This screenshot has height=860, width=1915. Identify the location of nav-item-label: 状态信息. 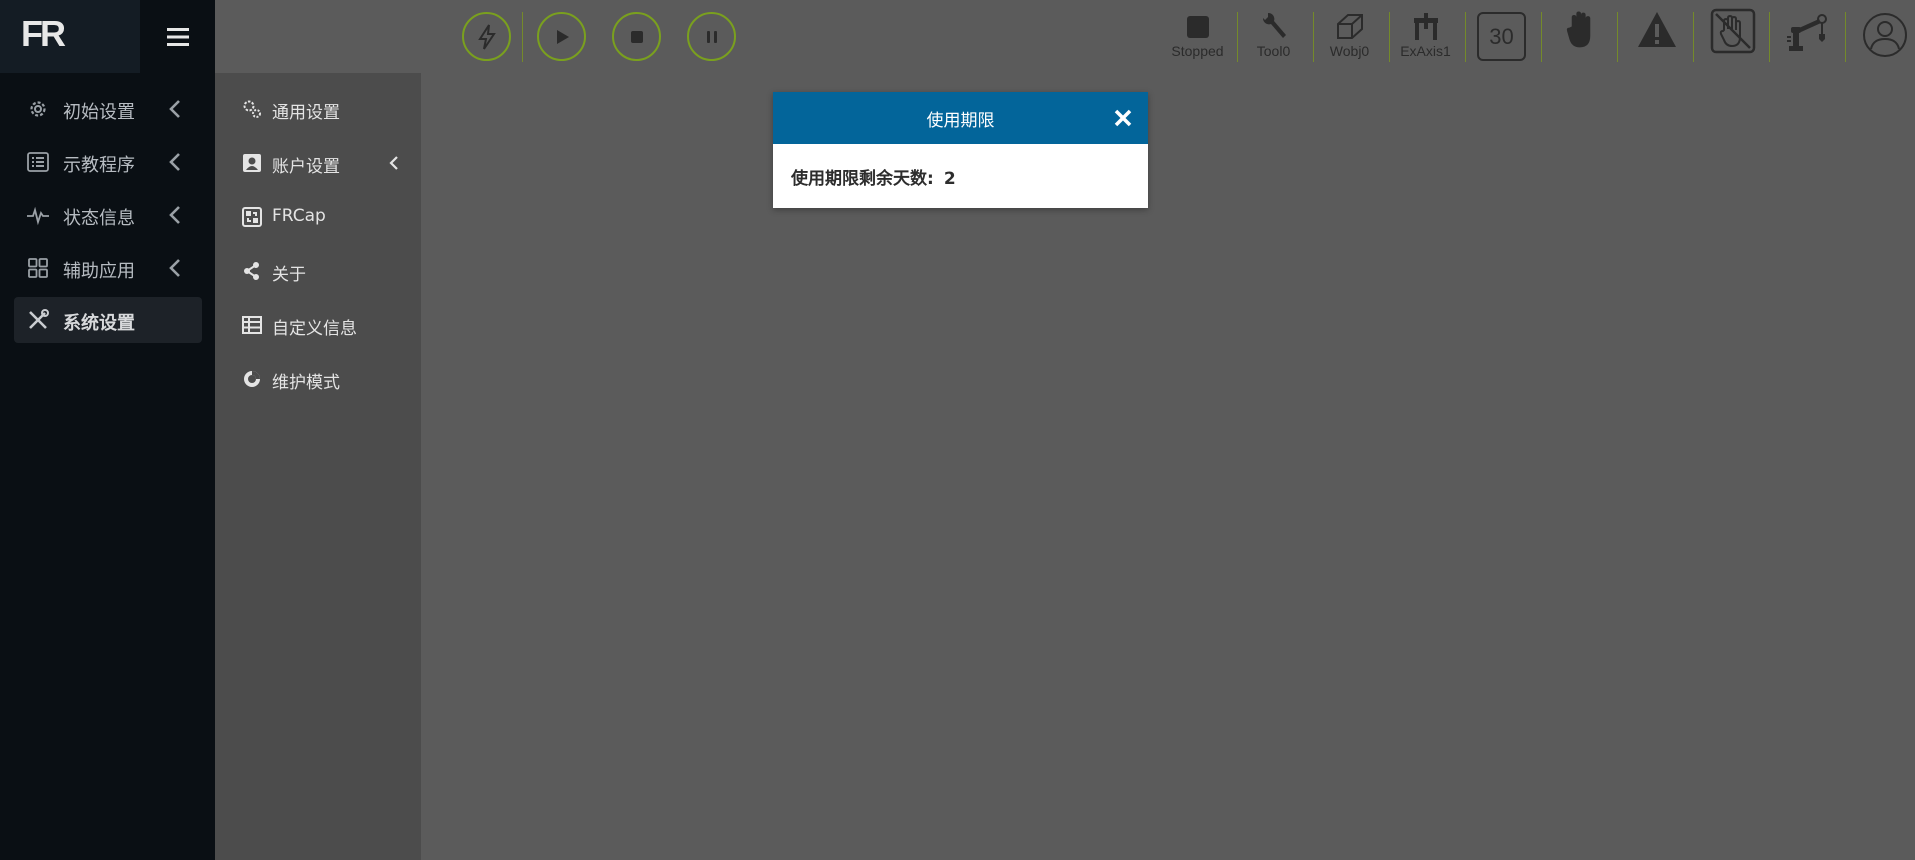
(99, 218).